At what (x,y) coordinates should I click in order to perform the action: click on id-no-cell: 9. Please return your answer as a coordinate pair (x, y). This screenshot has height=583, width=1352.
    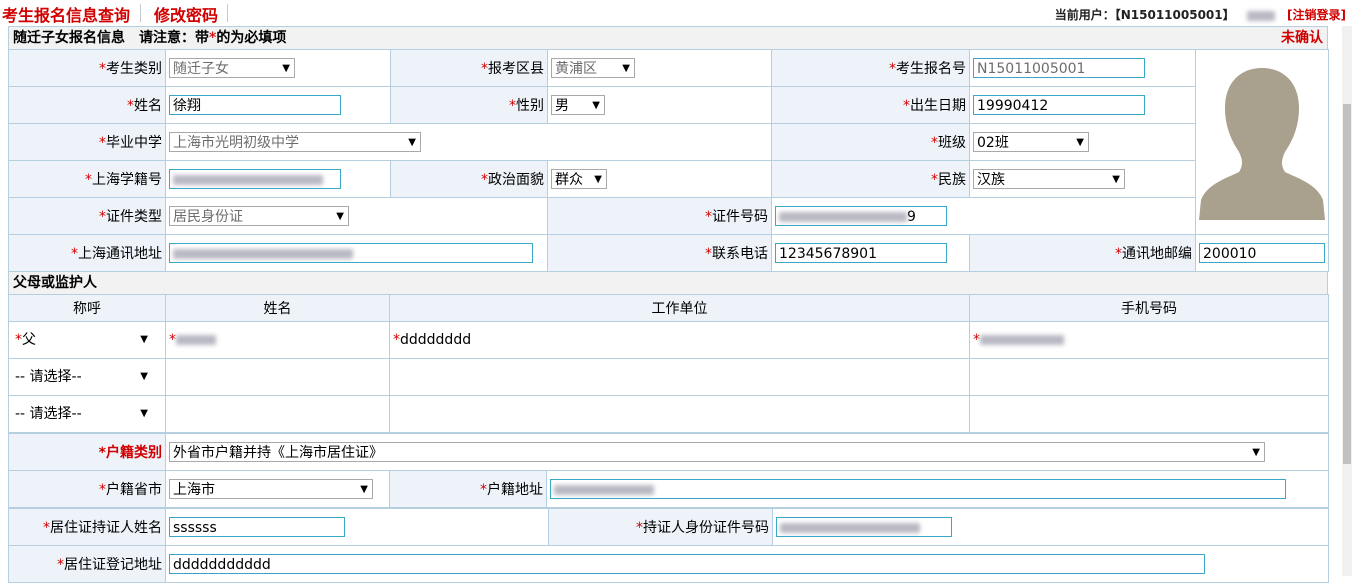
    Looking at the image, I should click on (983, 216).